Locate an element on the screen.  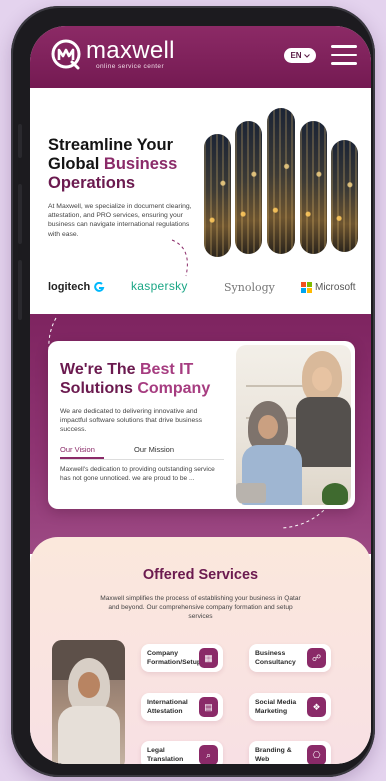
brand-microsoft: Microsoft is located at coordinates (328, 287).